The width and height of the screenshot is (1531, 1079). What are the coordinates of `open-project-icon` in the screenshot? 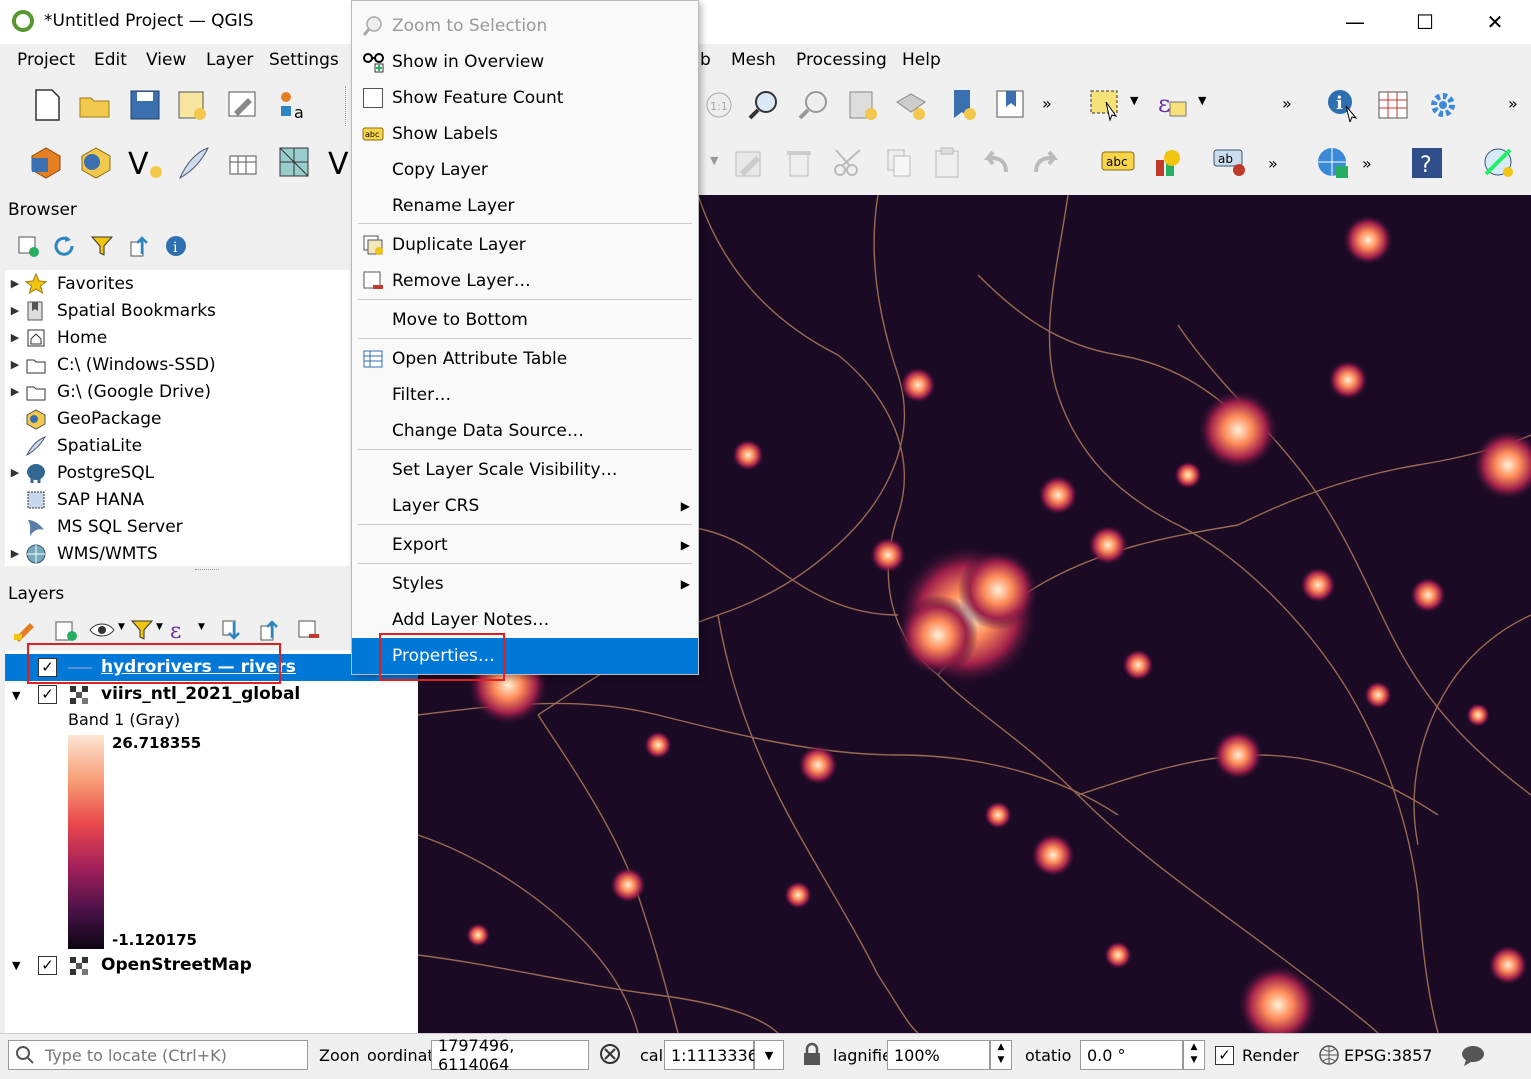 It's located at (95, 105).